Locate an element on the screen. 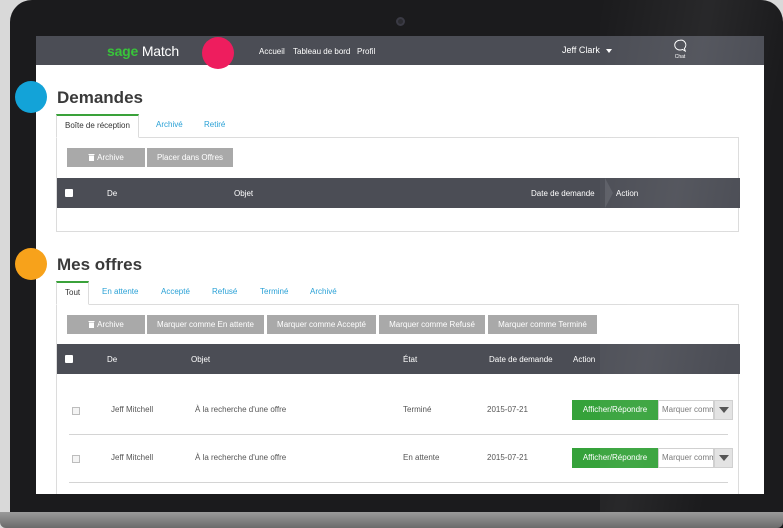 The image size is (783, 528). archive-button: Archive is located at coordinates (106, 157).